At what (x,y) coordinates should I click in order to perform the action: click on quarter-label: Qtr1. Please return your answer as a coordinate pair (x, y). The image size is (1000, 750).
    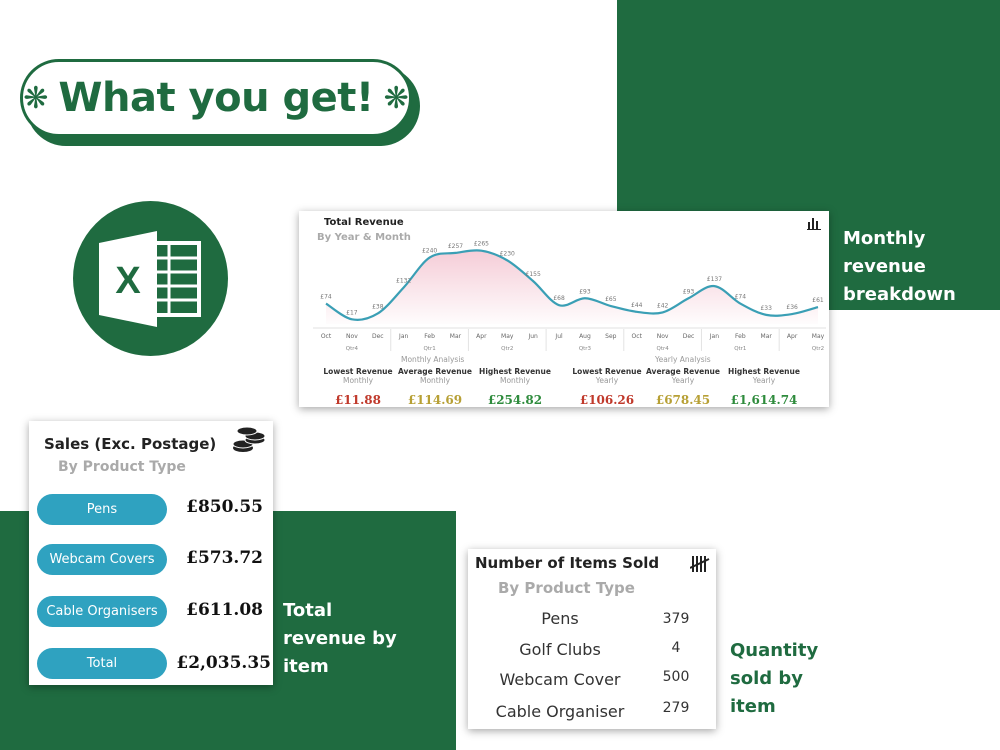
    Looking at the image, I should click on (429, 349).